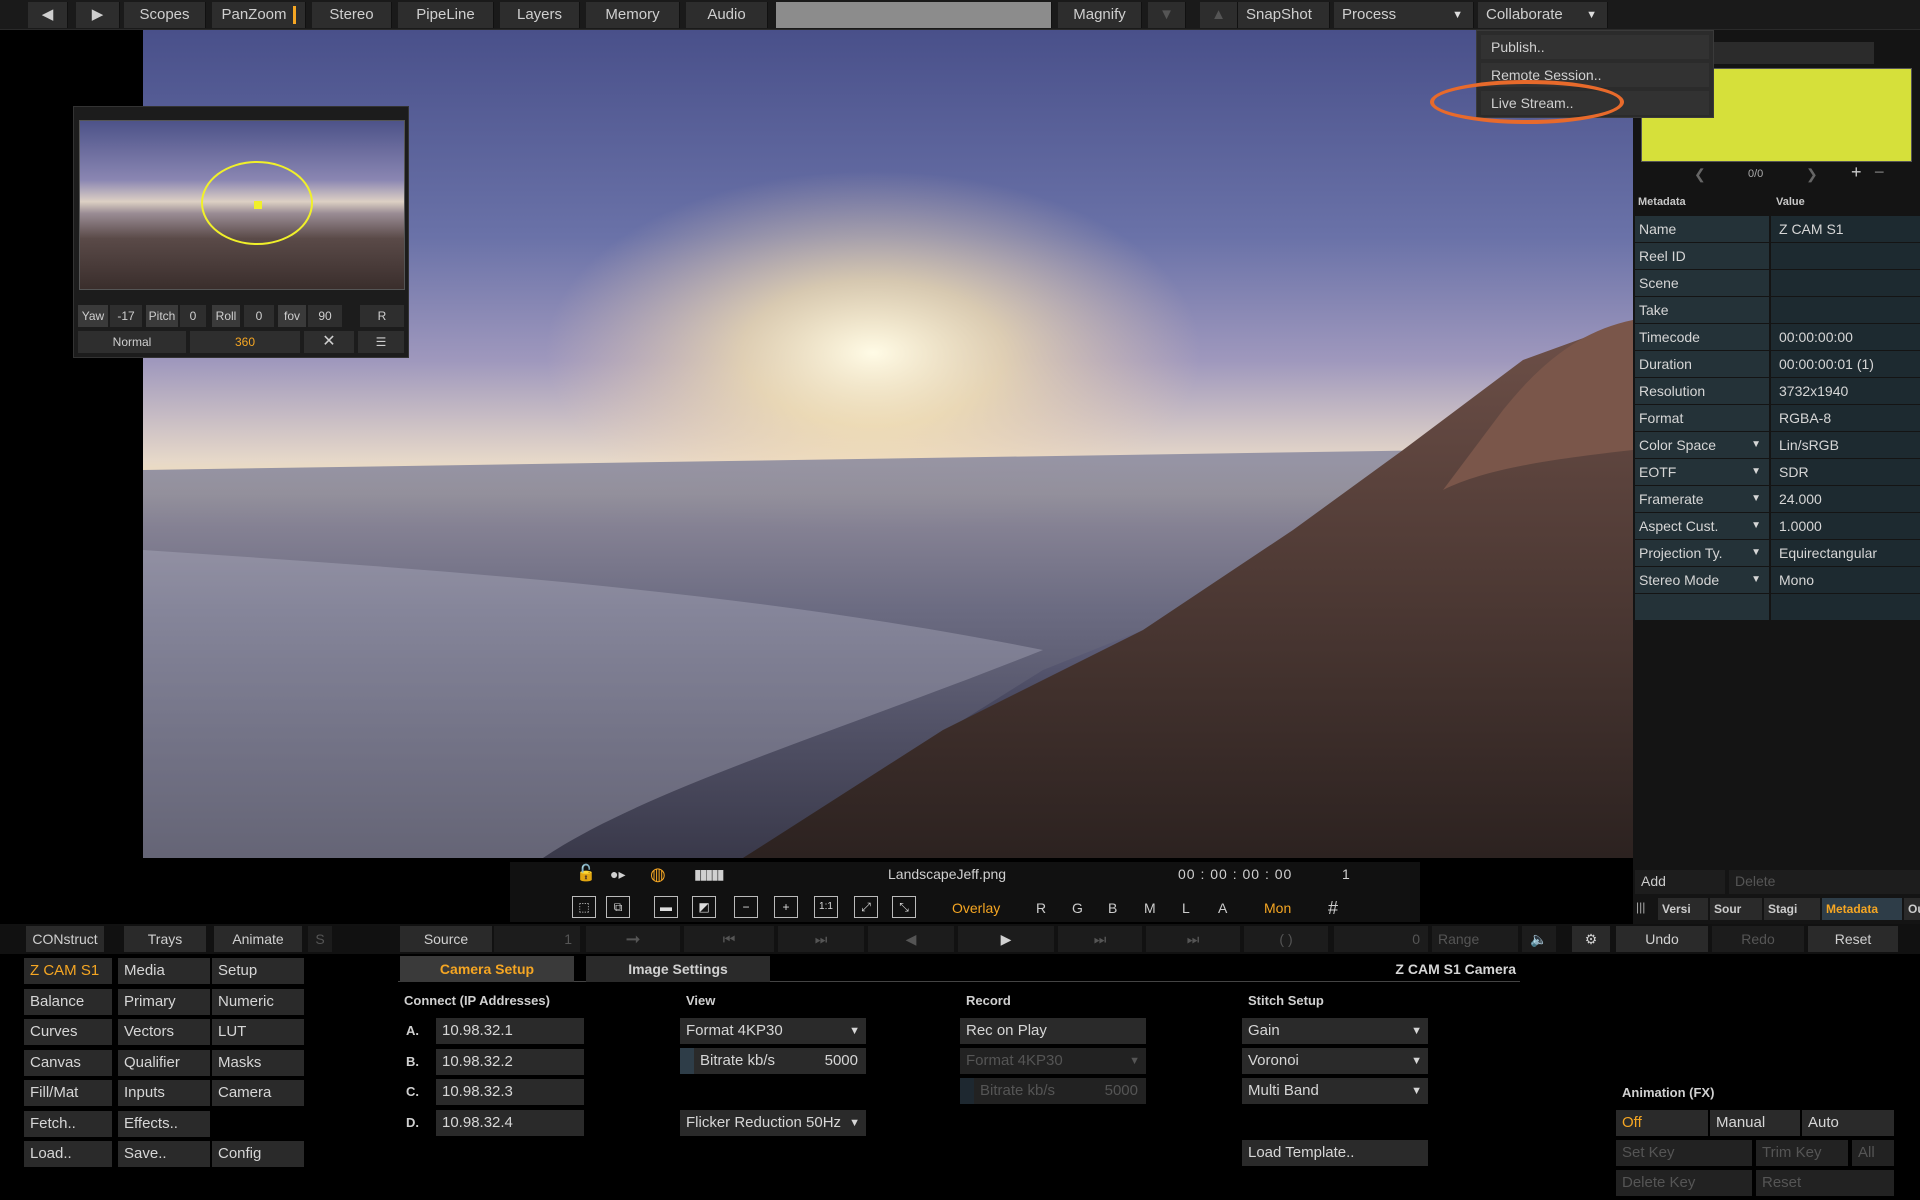 This screenshot has height=1200, width=1920. I want to click on metadata-row: Reel ID, so click(1777, 256).